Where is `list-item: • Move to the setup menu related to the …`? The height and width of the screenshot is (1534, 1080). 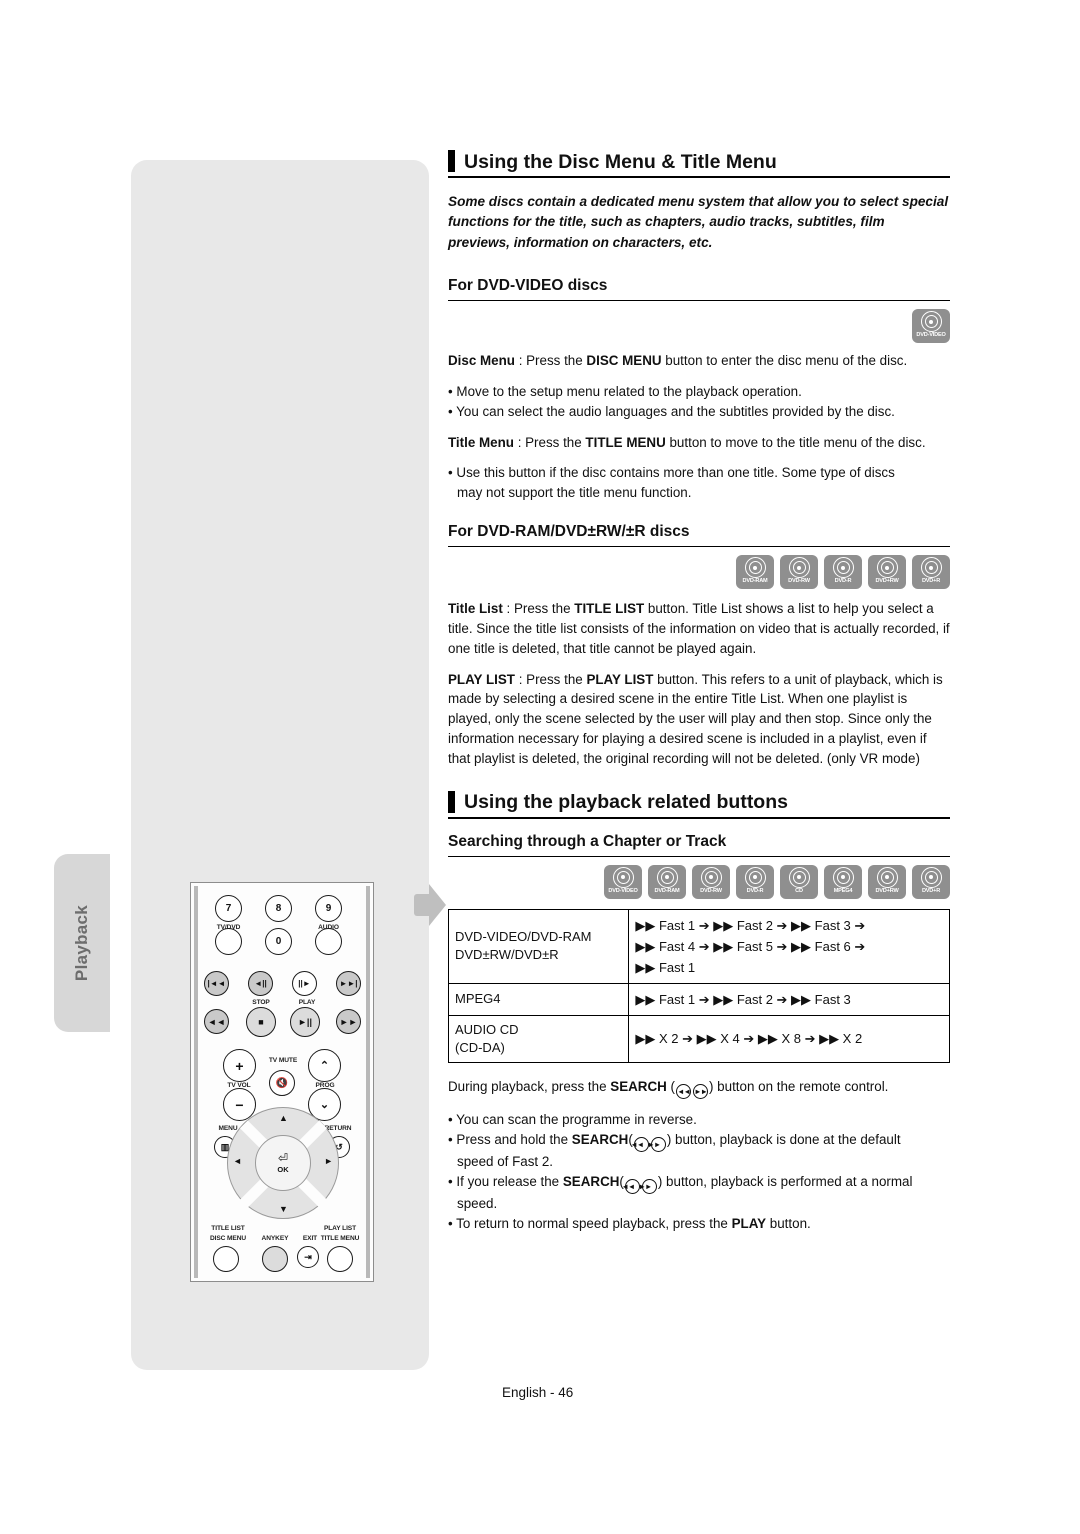
list-item: • Move to the setup menu related to the … is located at coordinates (625, 391).